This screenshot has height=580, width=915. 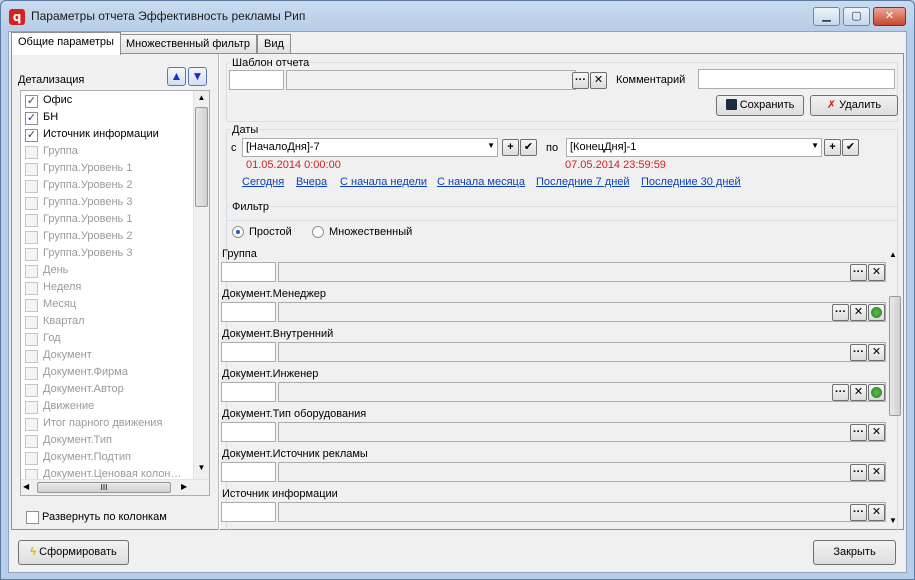 I want to click on close-window-button: ✕, so click(x=889, y=16).